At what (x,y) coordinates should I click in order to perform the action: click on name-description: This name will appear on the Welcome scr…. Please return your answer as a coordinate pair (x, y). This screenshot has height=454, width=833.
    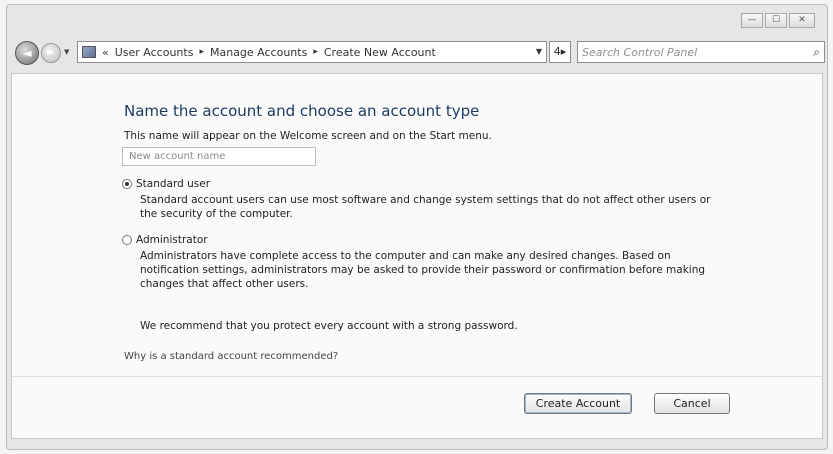
    Looking at the image, I should click on (308, 136).